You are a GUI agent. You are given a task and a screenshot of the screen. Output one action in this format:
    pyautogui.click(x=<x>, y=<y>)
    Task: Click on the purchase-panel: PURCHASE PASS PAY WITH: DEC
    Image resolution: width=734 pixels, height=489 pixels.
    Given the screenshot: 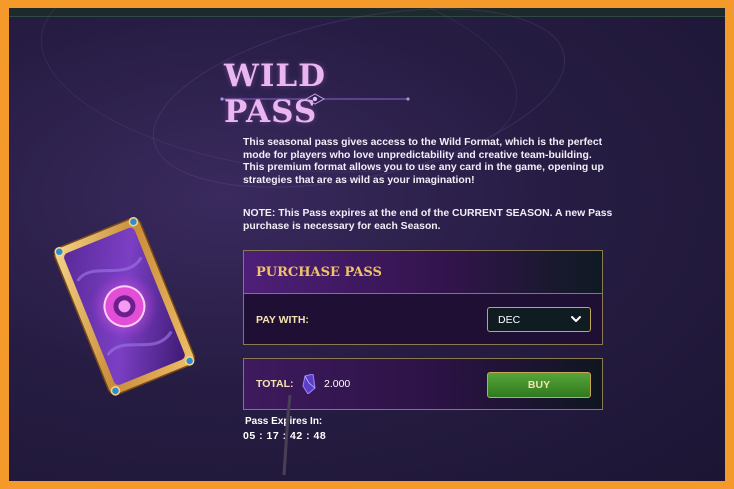 What is the action you would take?
    pyautogui.click(x=423, y=297)
    